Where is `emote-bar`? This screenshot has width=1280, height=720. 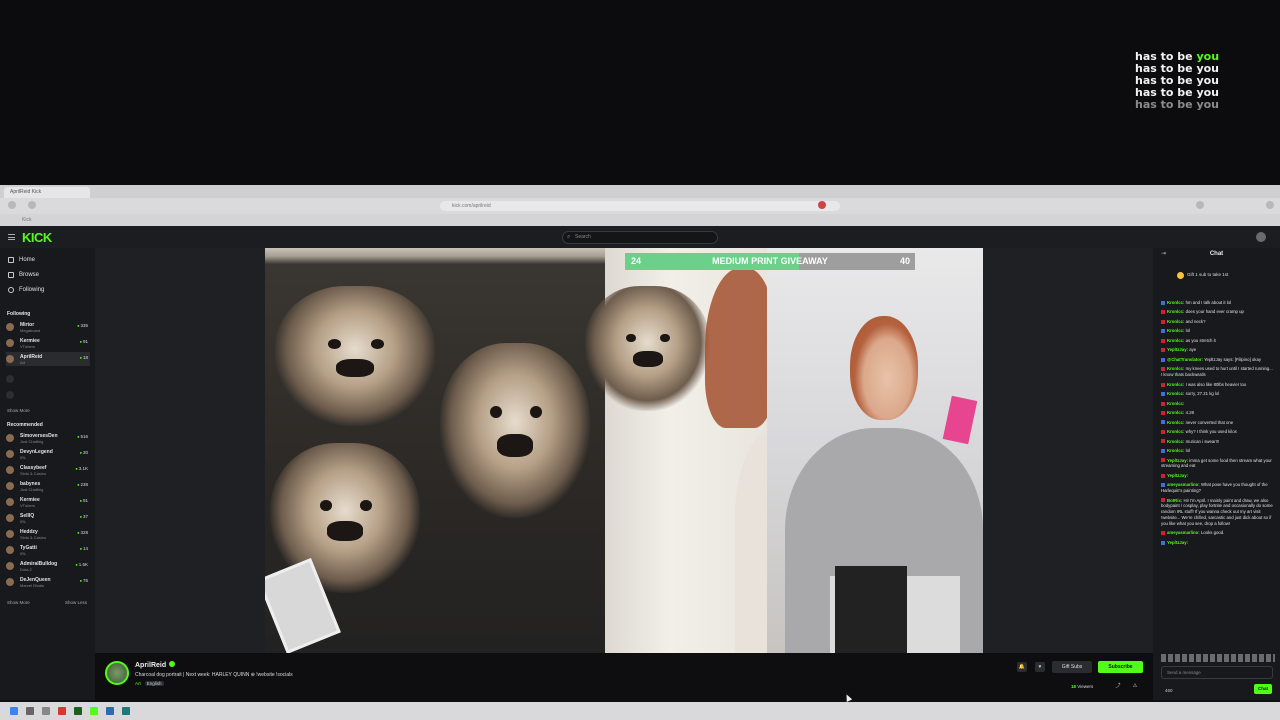 emote-bar is located at coordinates (1218, 658).